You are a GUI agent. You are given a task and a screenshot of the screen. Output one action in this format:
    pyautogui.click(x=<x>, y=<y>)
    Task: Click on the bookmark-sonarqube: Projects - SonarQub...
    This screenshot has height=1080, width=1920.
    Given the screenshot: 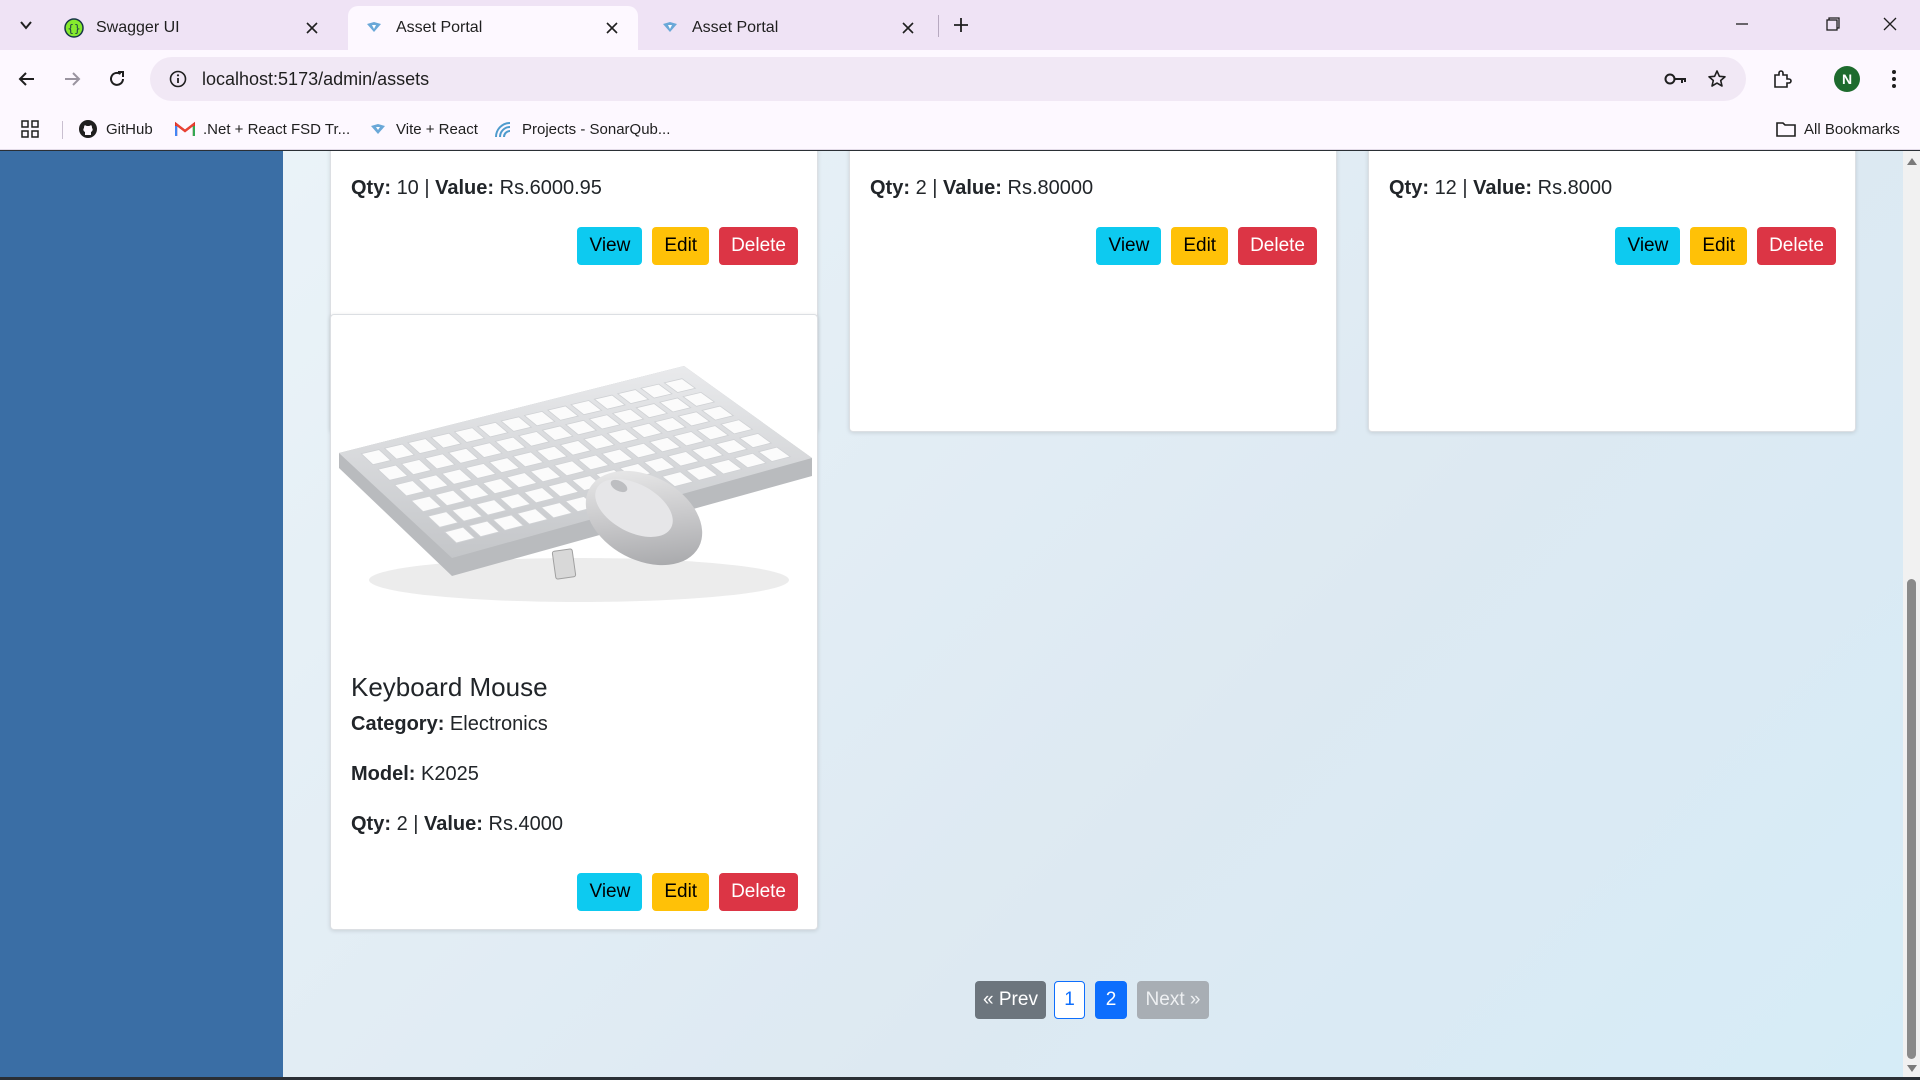 What is the action you would take?
    pyautogui.click(x=582, y=129)
    